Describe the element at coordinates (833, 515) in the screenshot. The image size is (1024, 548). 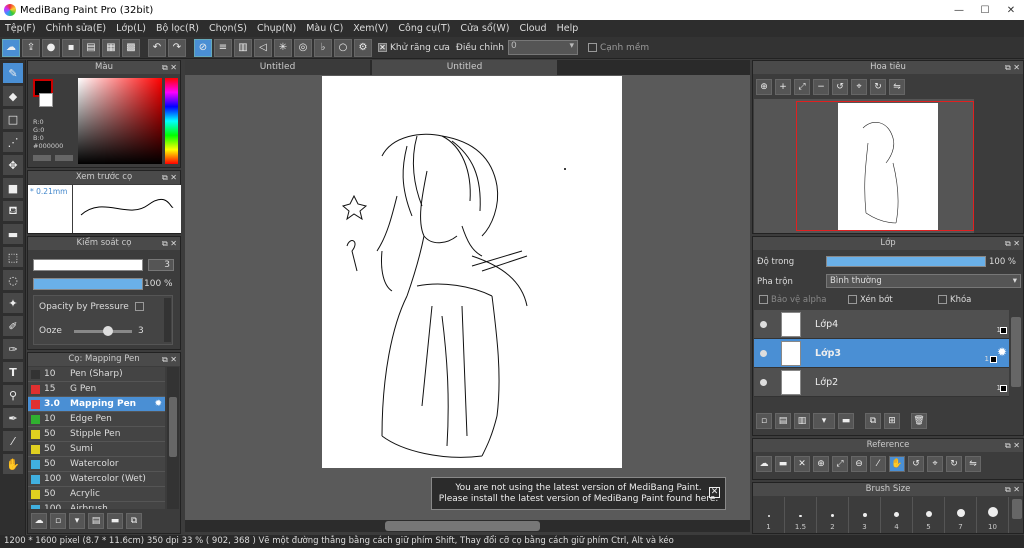
I see `brush-size-option: 2` at that location.